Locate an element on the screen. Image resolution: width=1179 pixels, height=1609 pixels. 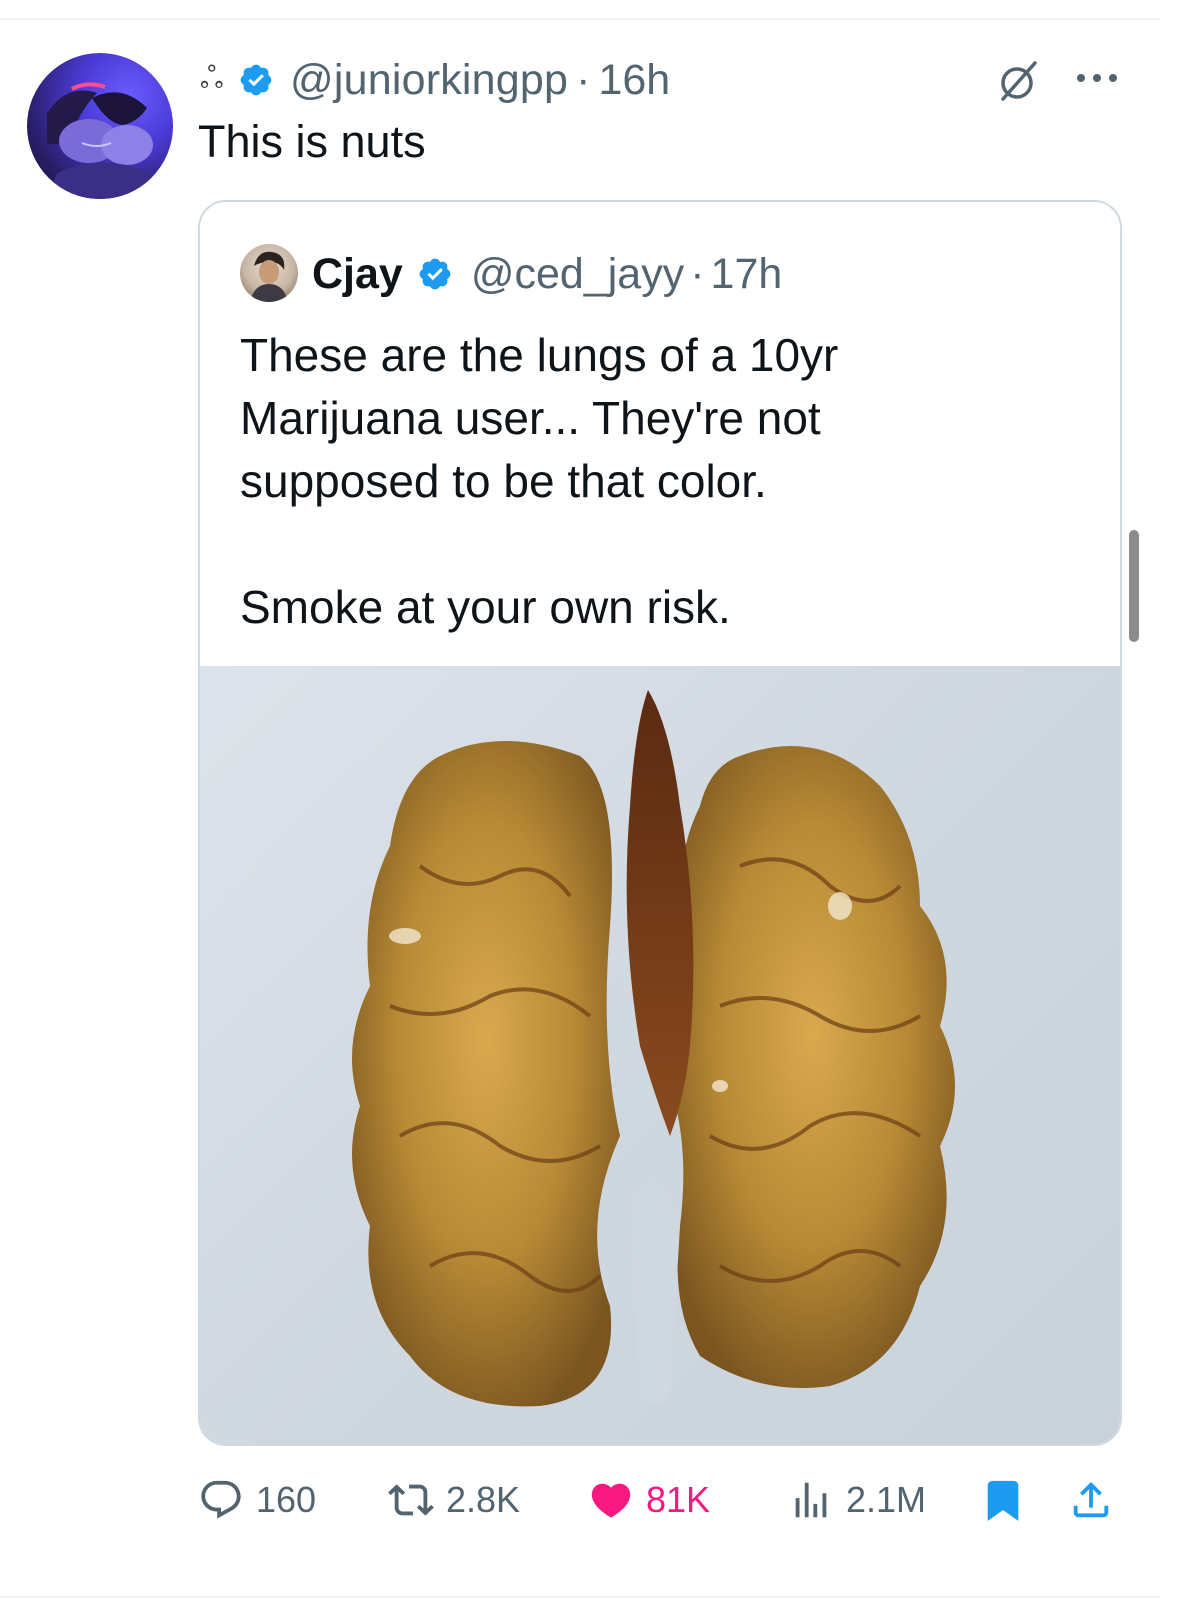
retweet-count: 2.8K is located at coordinates (483, 1499).